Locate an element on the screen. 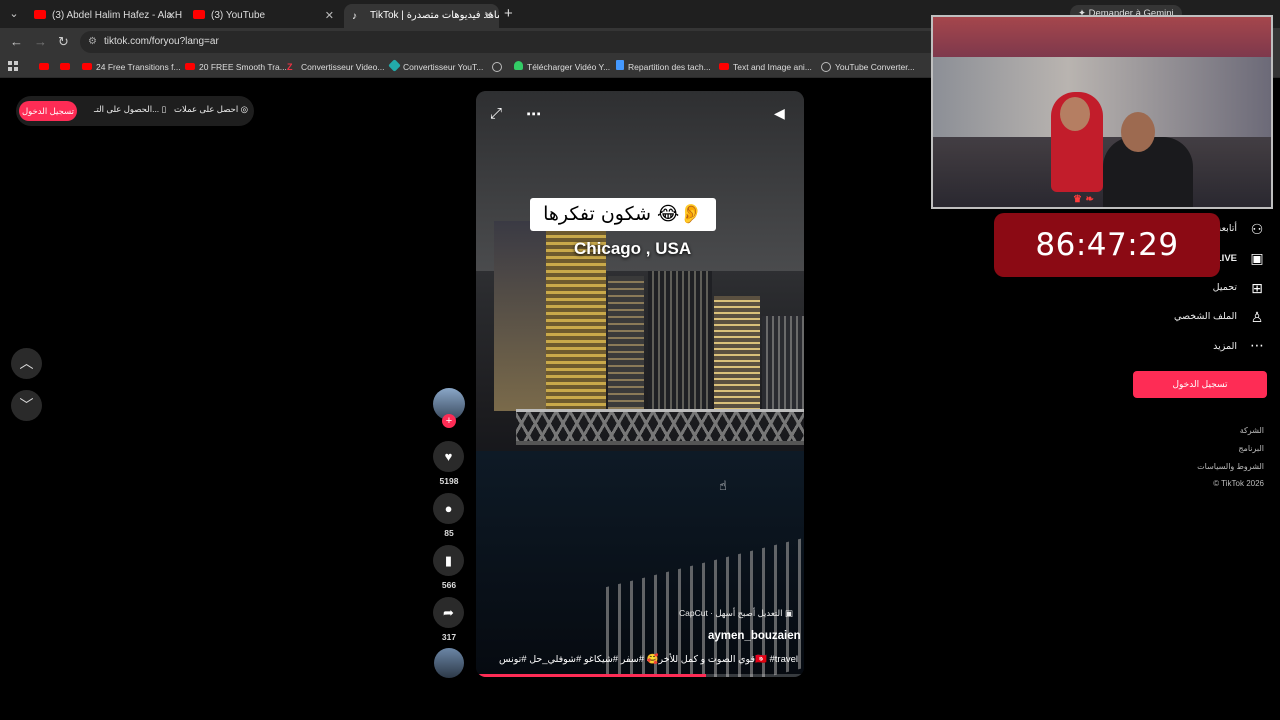 The width and height of the screenshot is (1280, 720). url-input: ⚙ tiktok.com/foryou?lang=ar is located at coordinates (510, 42).